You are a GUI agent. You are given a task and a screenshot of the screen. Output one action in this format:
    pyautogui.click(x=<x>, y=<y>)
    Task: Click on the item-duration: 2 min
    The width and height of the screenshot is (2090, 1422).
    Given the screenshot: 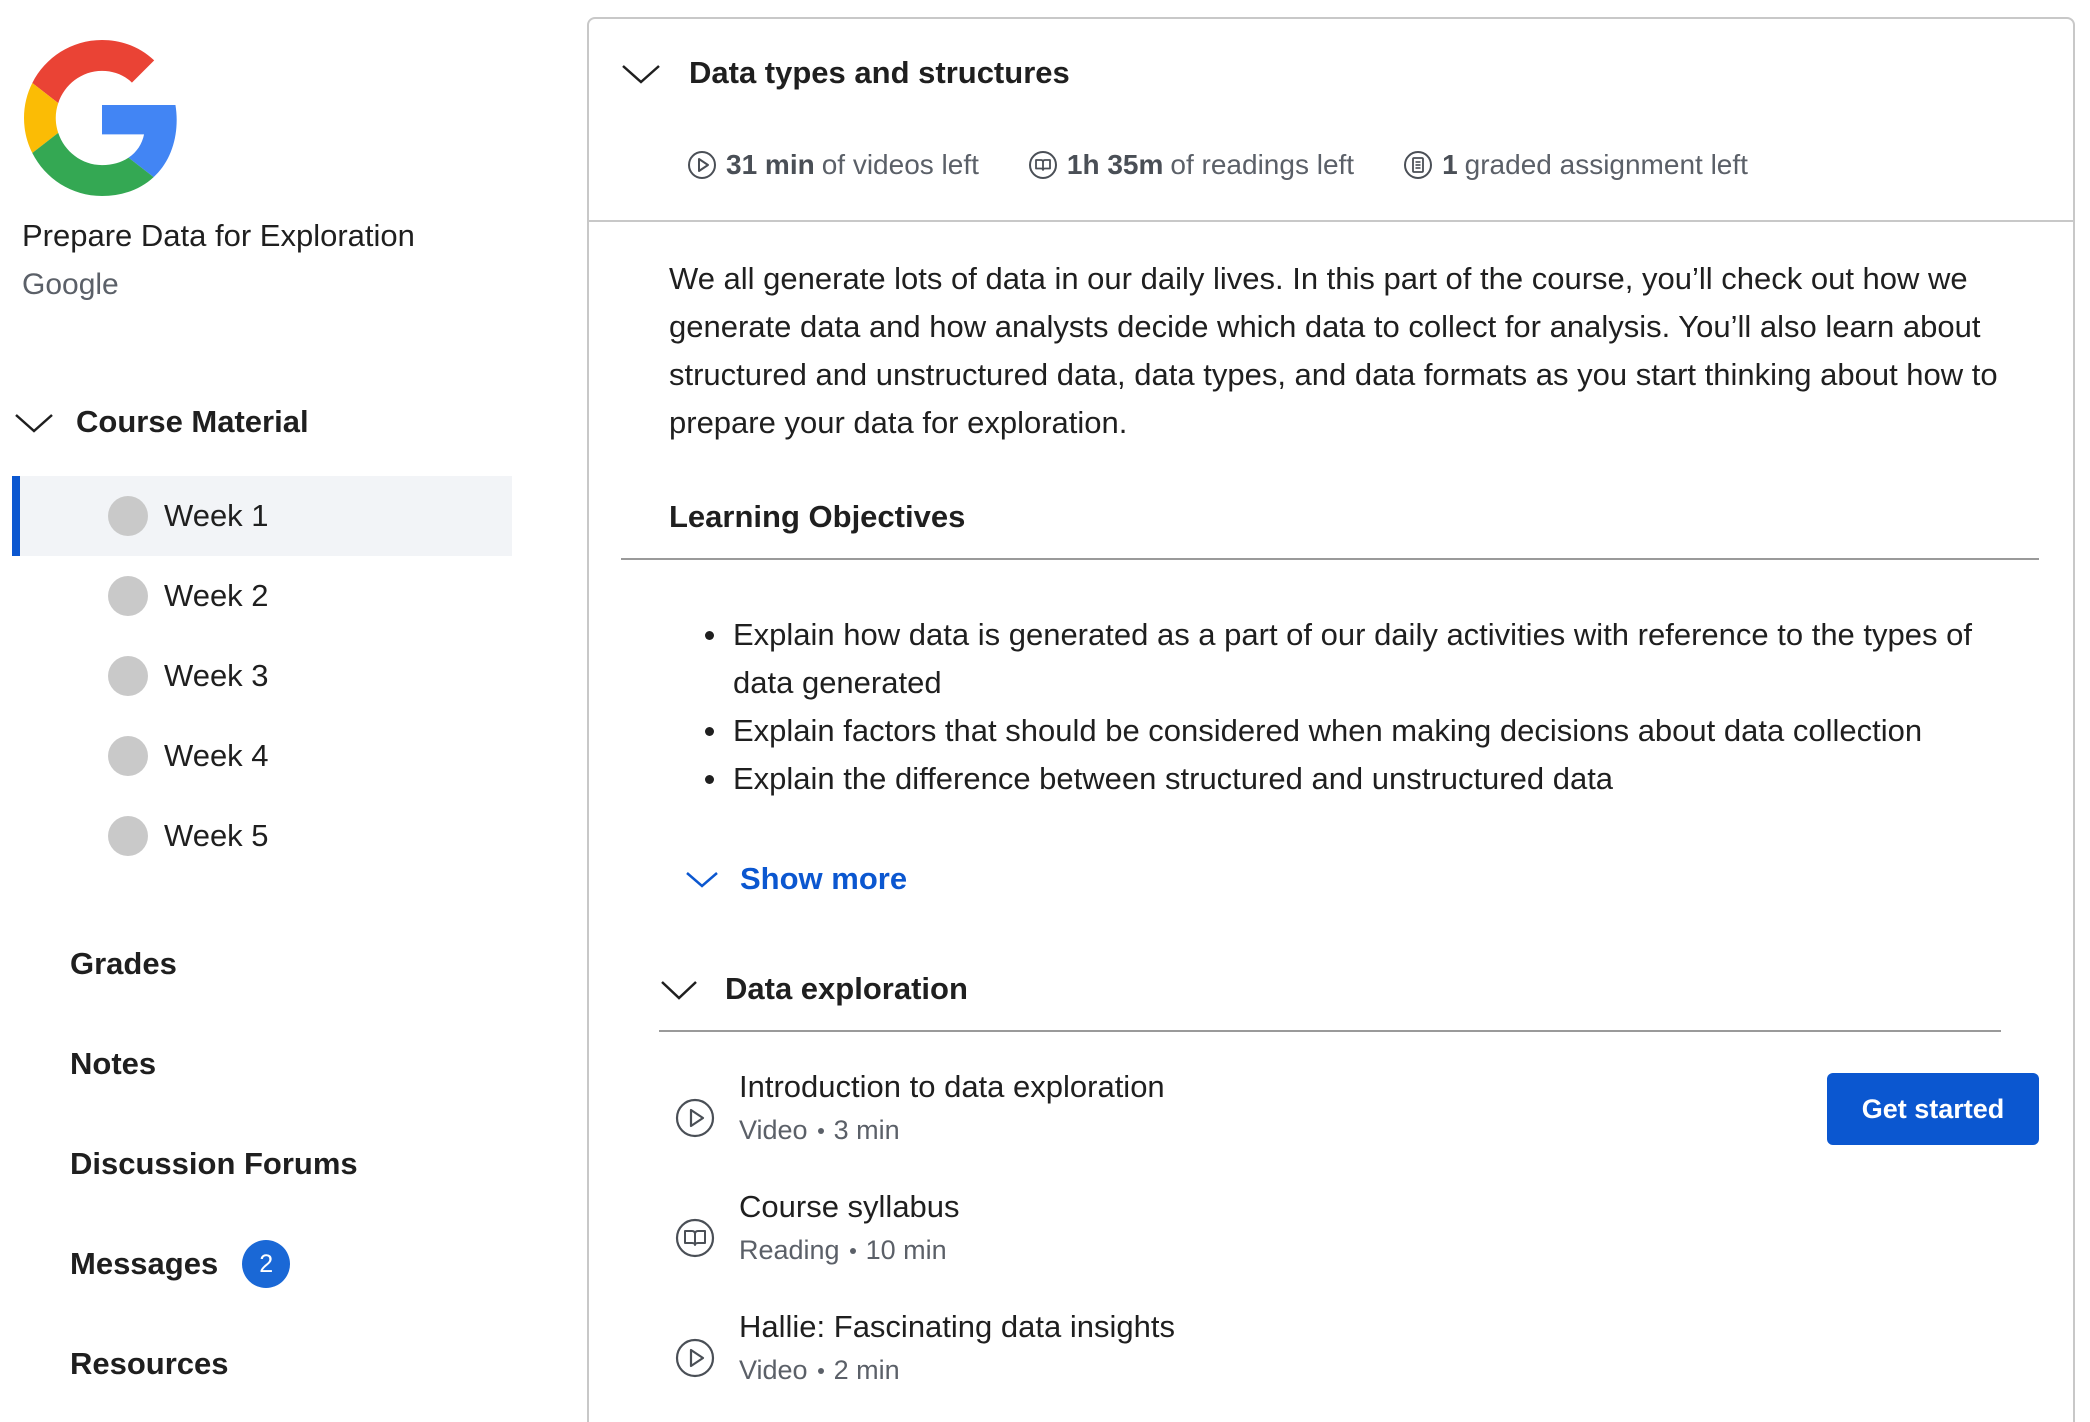 What is the action you would take?
    pyautogui.click(x=866, y=1370)
    